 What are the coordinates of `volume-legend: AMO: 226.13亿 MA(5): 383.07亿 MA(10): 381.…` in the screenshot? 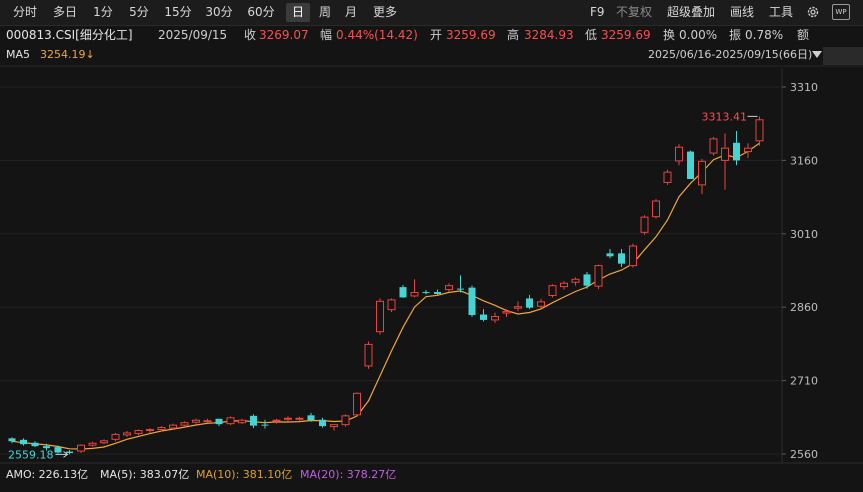 It's located at (431, 478).